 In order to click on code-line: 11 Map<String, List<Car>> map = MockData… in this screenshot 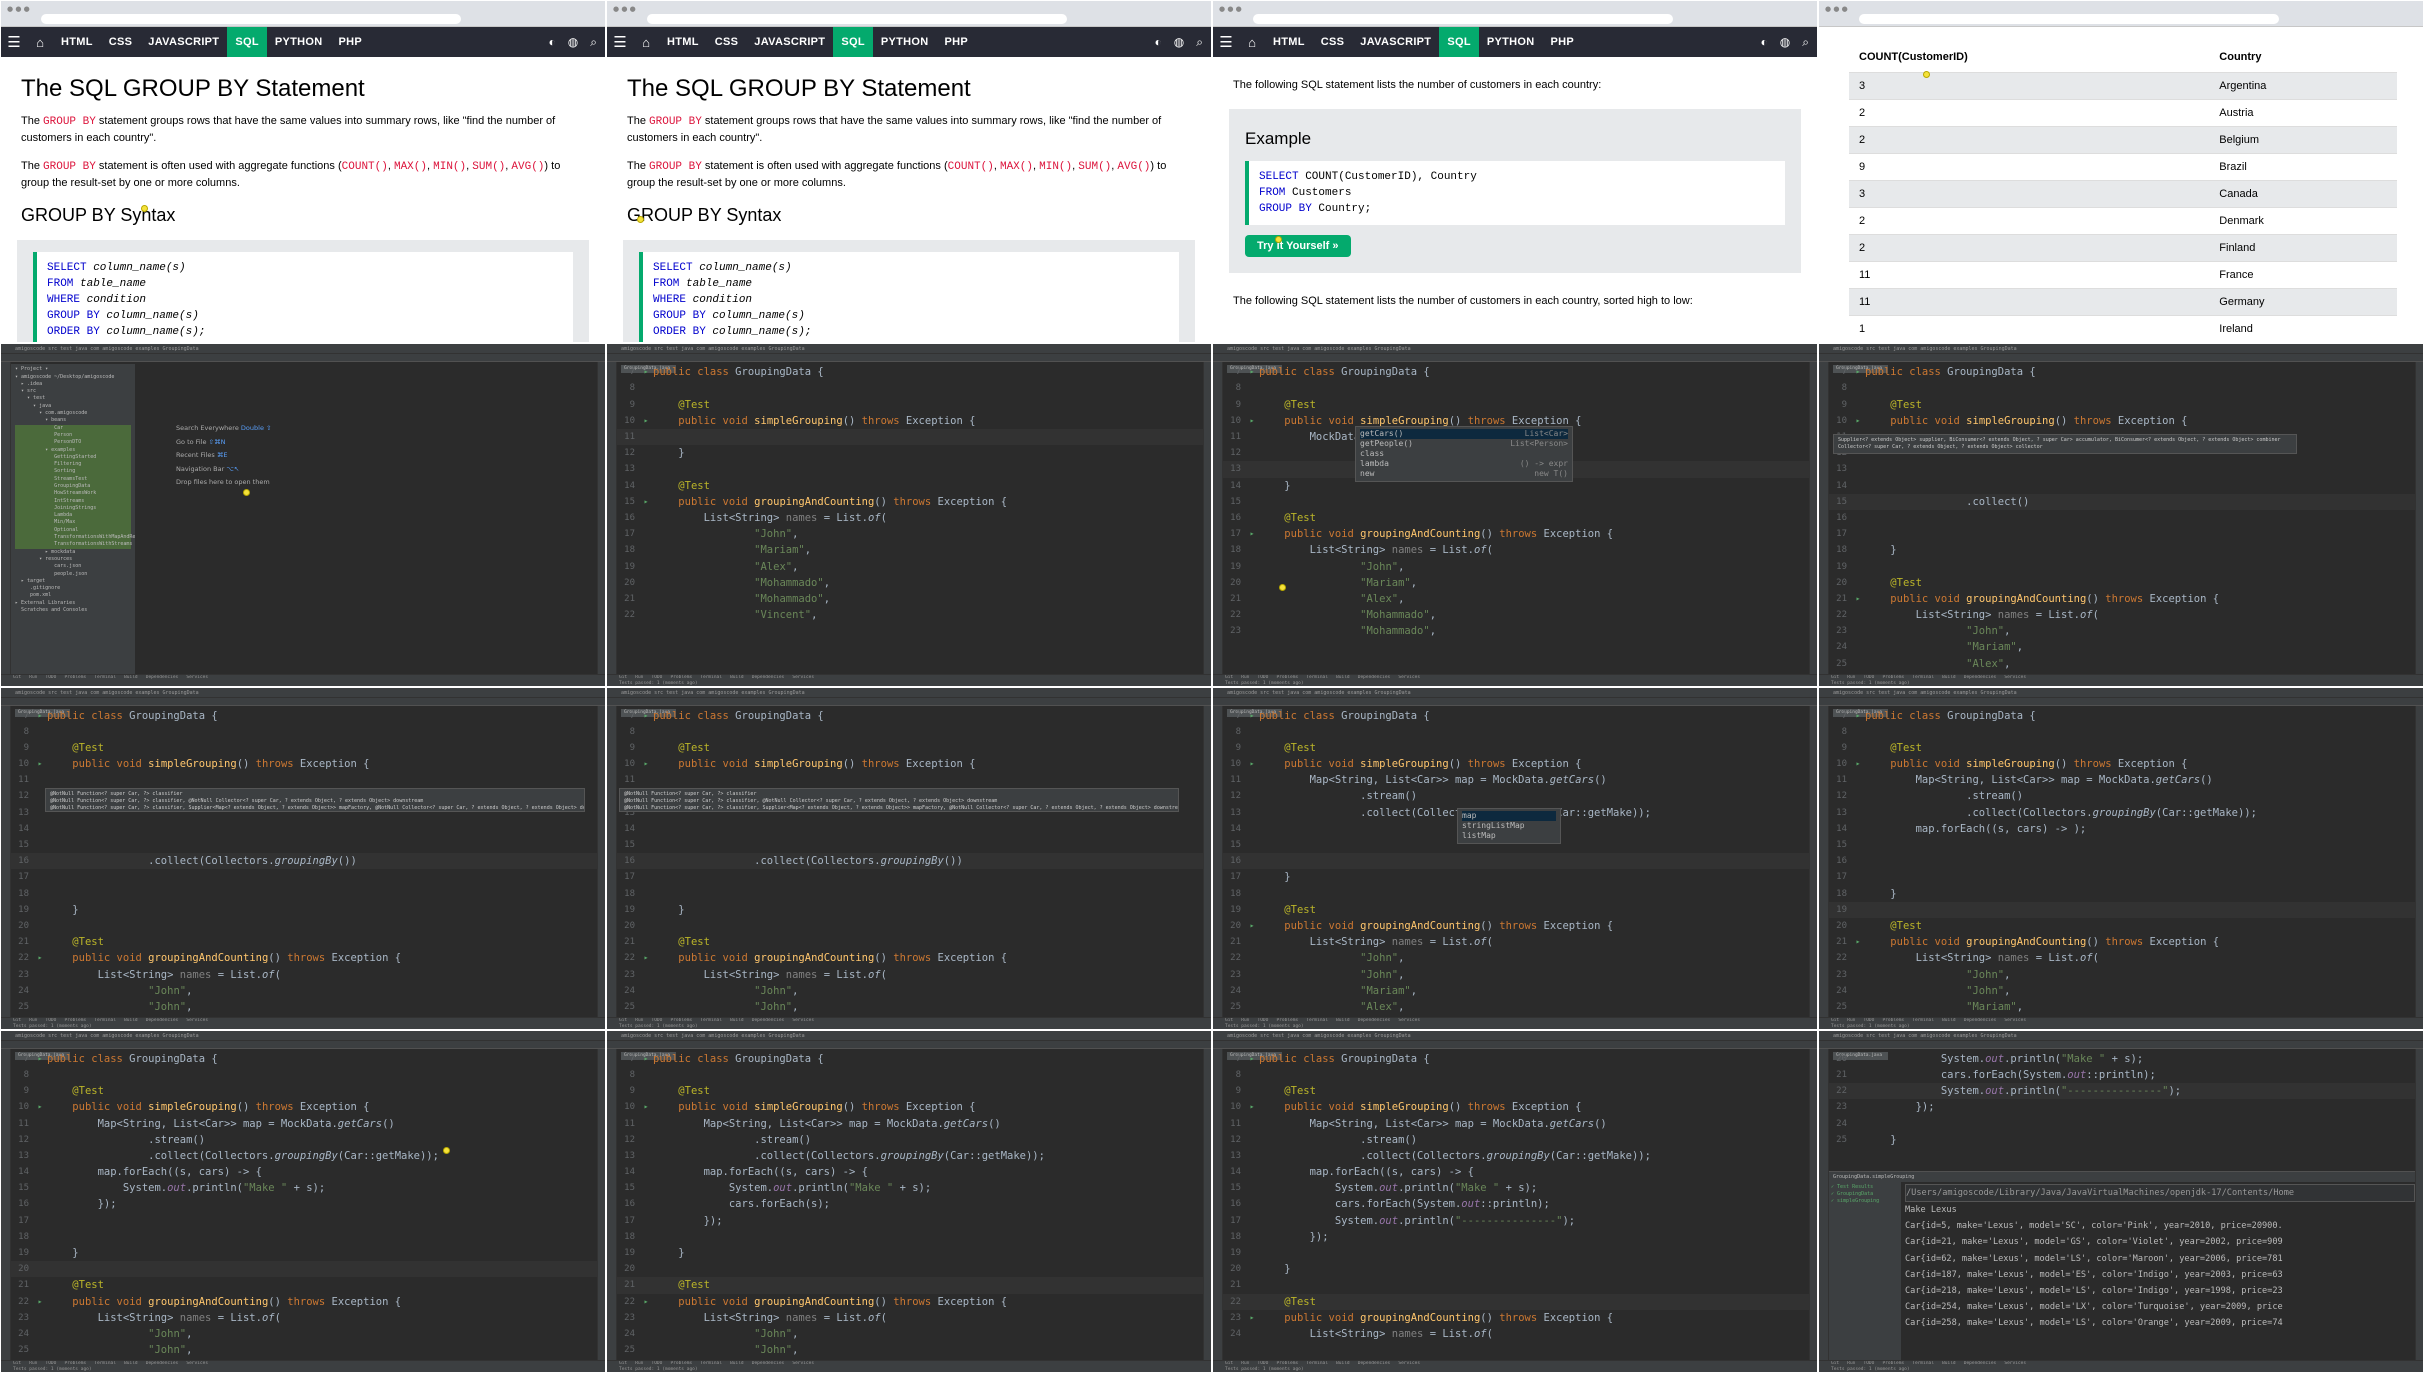, I will do `click(1516, 1124)`.